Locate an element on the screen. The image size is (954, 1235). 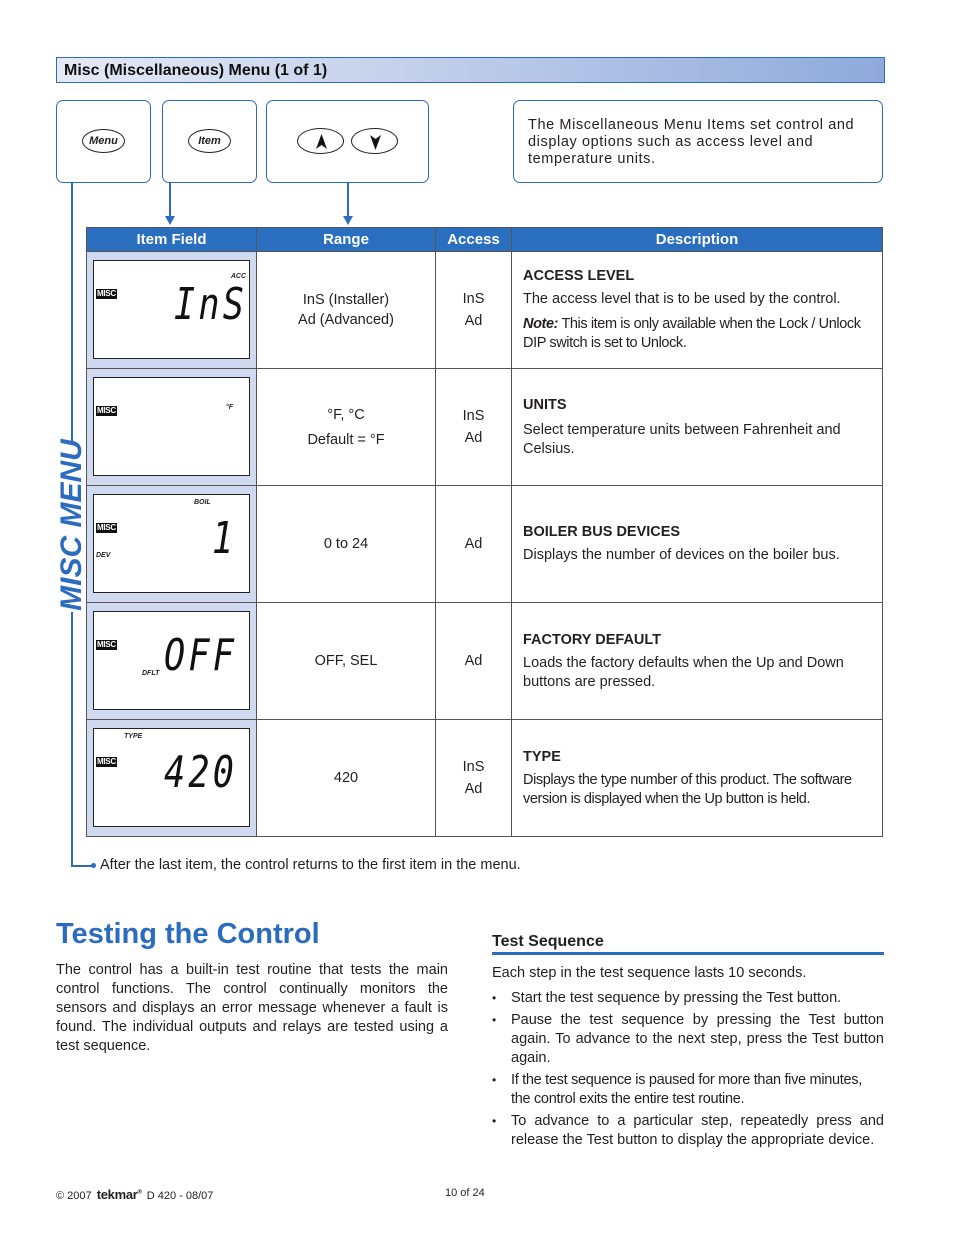
range-cell: °F, °C Default = °F is located at coordinates (346, 427).